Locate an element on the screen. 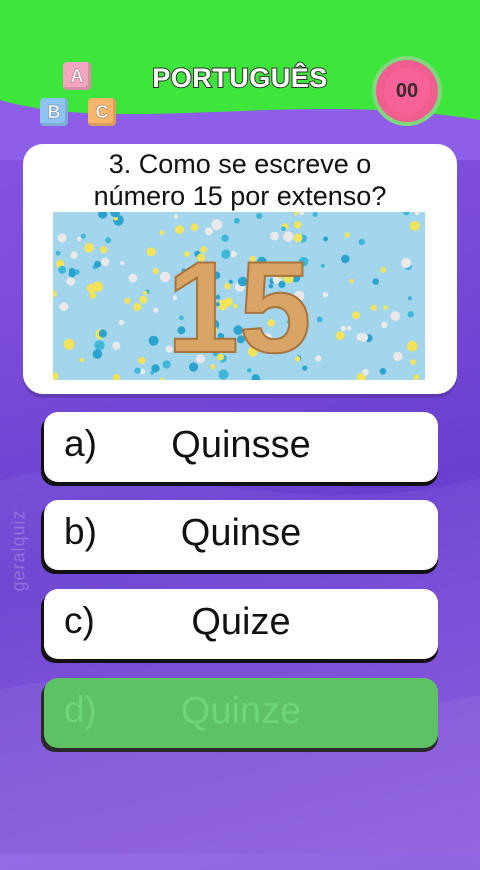 This screenshot has width=480, height=870. option-d-button: d) Quinze is located at coordinates (241, 713).